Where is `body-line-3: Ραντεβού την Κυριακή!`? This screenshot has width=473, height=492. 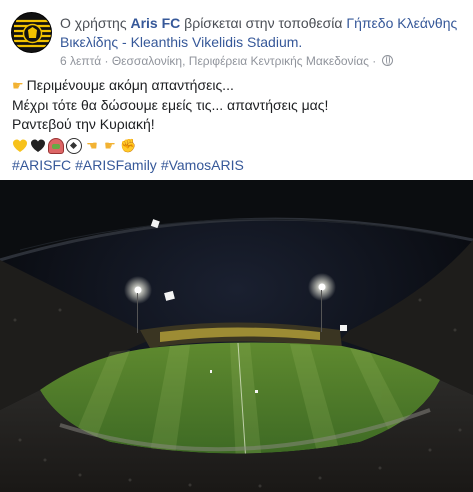 body-line-3: Ραντεβού την Κυριακή! is located at coordinates (83, 124).